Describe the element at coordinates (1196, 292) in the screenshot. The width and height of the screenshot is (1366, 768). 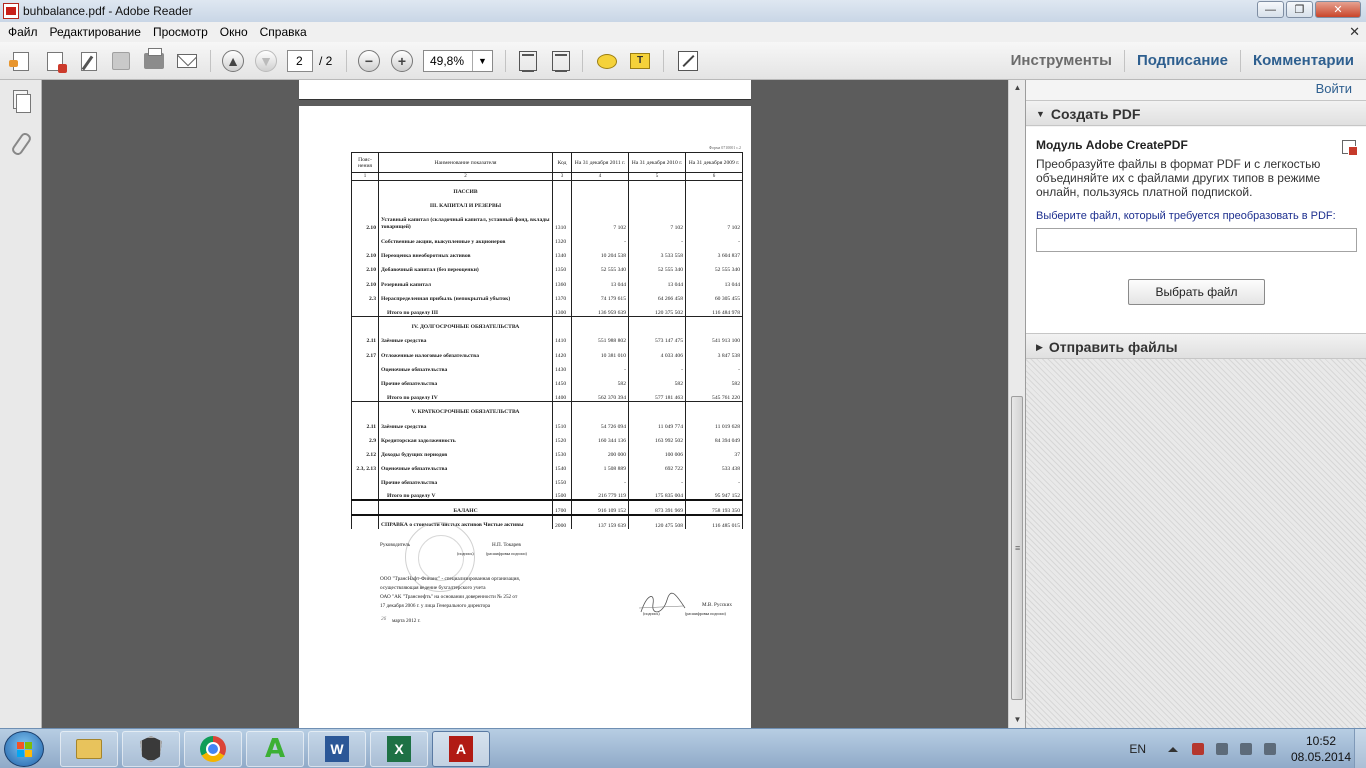
I see `choose-file-button: Выбрать файл` at that location.